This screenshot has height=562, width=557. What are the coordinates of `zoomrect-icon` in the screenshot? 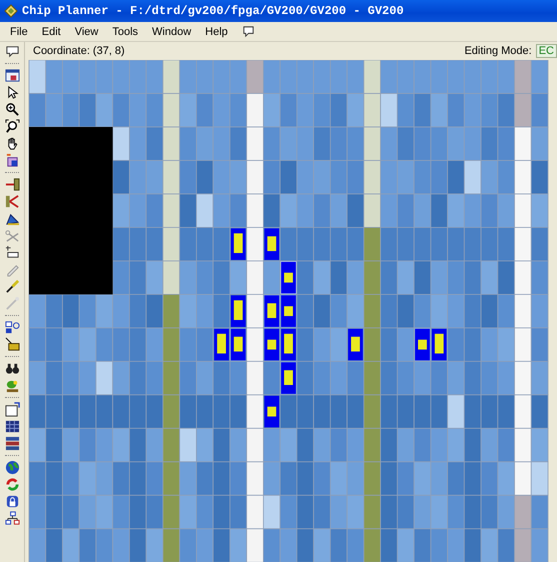 It's located at (12, 126).